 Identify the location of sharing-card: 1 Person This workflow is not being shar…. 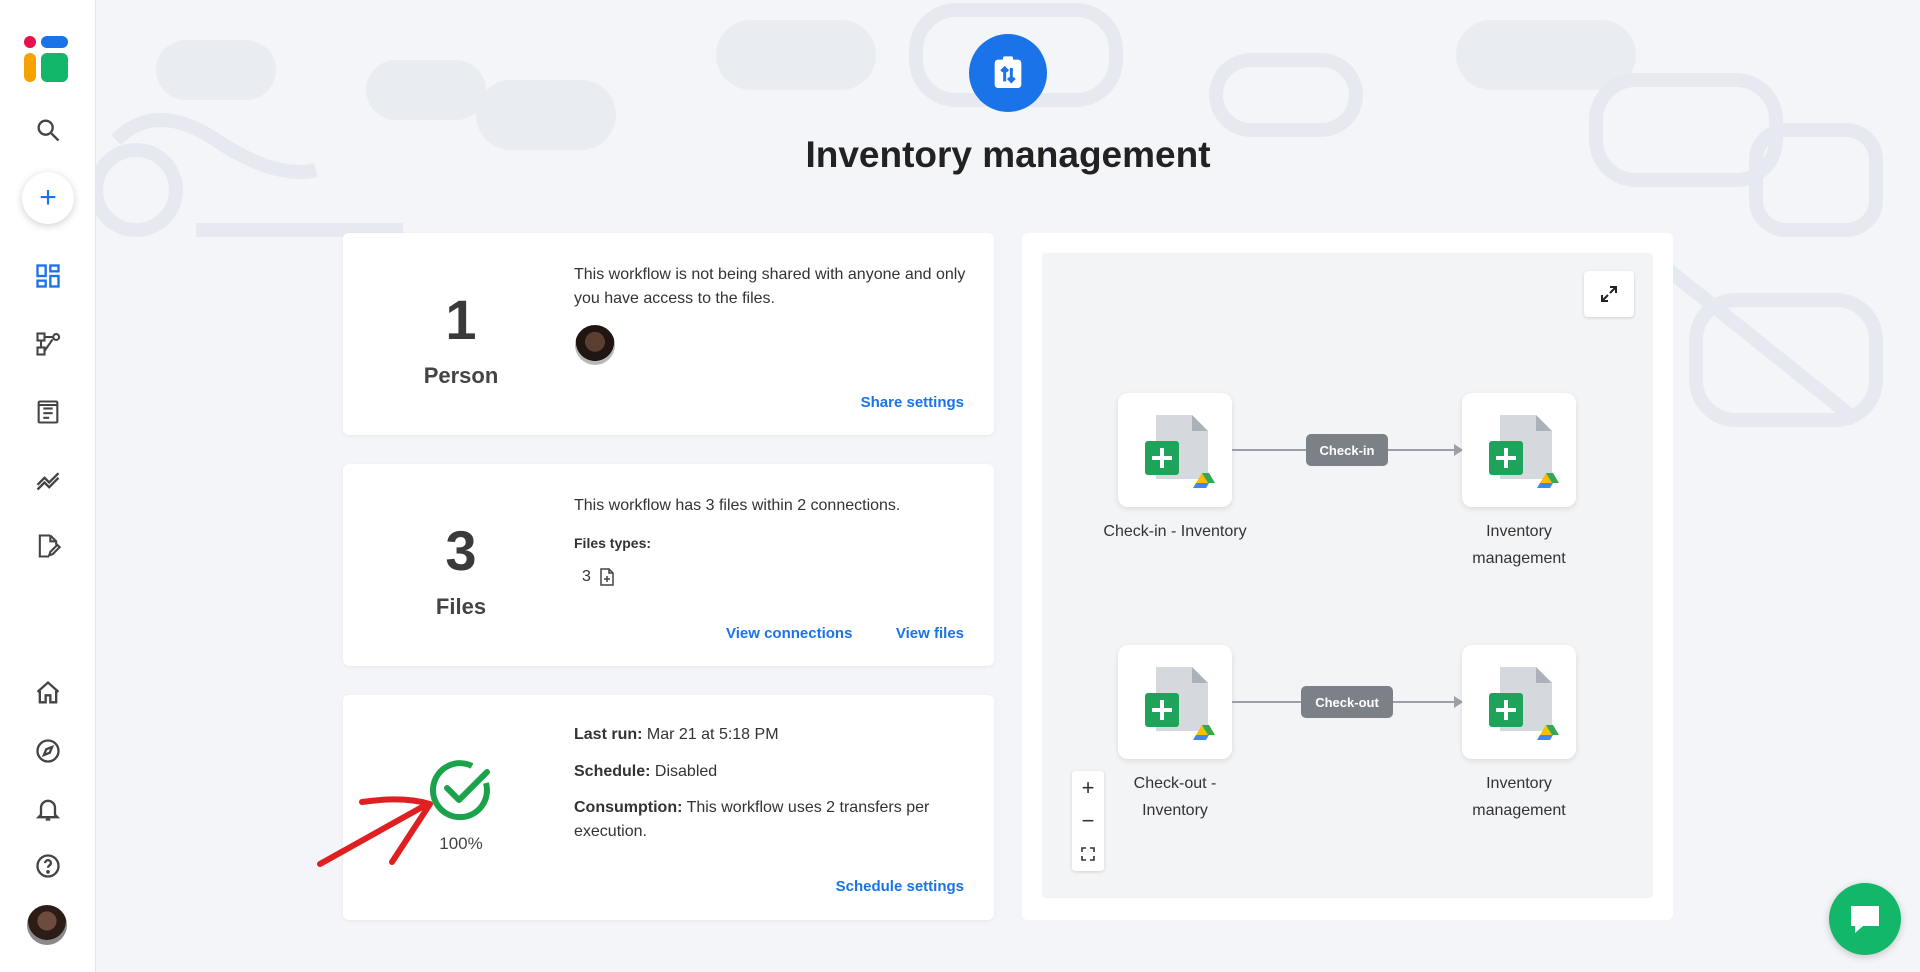
(668, 334).